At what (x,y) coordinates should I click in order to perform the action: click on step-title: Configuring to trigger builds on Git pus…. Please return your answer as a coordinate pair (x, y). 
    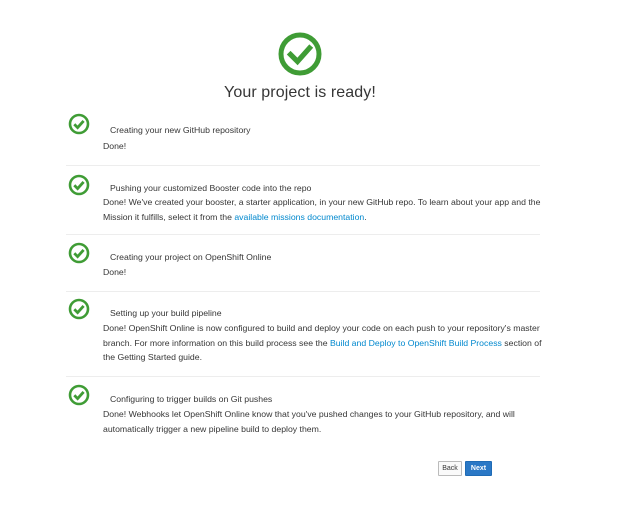
    Looking at the image, I should click on (191, 399).